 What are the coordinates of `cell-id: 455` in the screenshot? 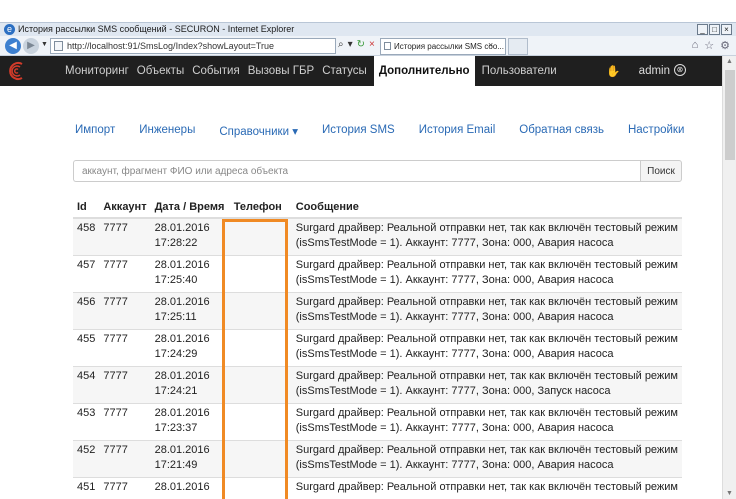 It's located at (86, 347).